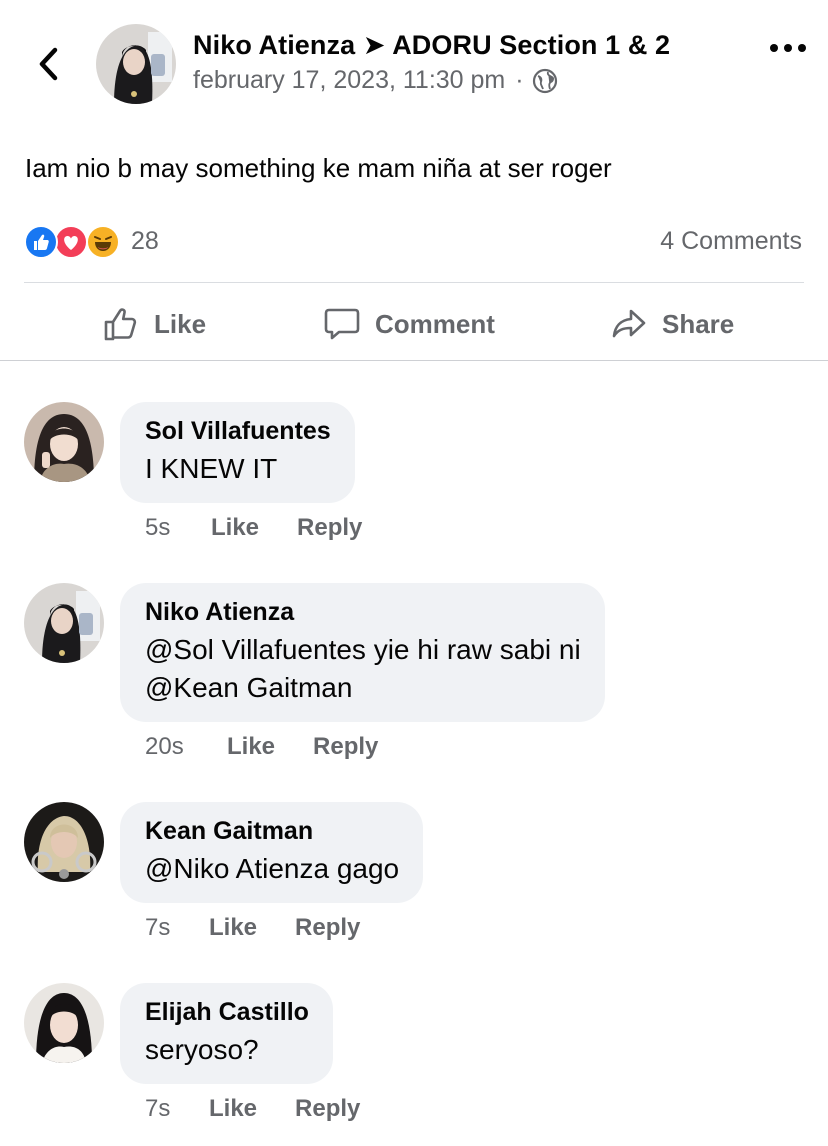  I want to click on reaction-icons, so click(74, 242).